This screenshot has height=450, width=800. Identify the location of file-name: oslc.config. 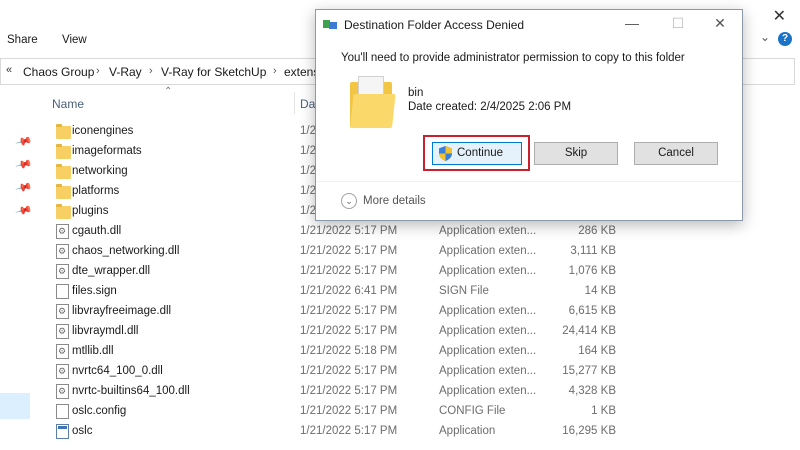
(99, 411).